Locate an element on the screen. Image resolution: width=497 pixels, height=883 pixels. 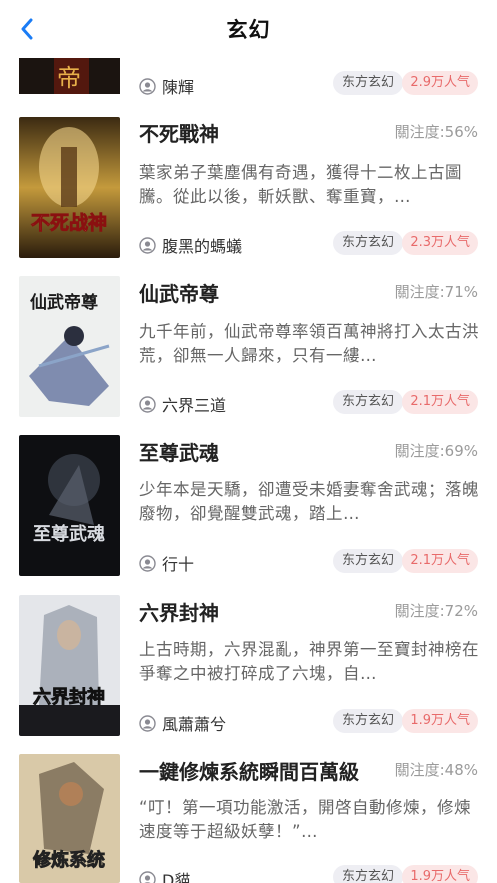
author-name: 腹黑的螞蟻 is located at coordinates (202, 246).